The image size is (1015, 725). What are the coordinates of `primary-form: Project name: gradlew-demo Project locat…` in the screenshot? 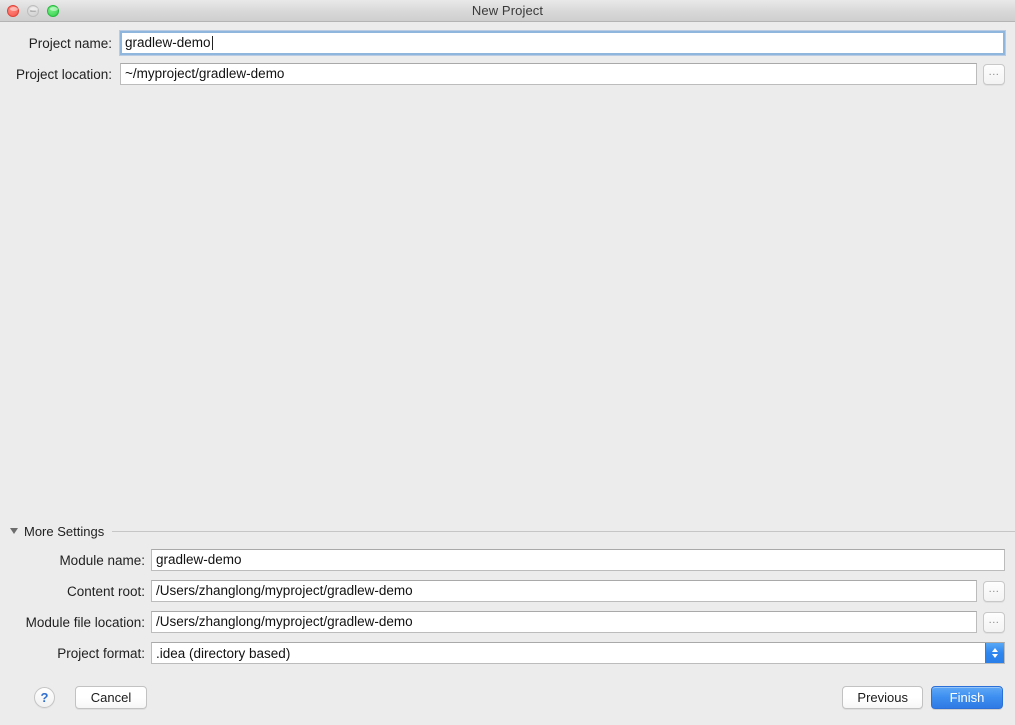 It's located at (507, 57).